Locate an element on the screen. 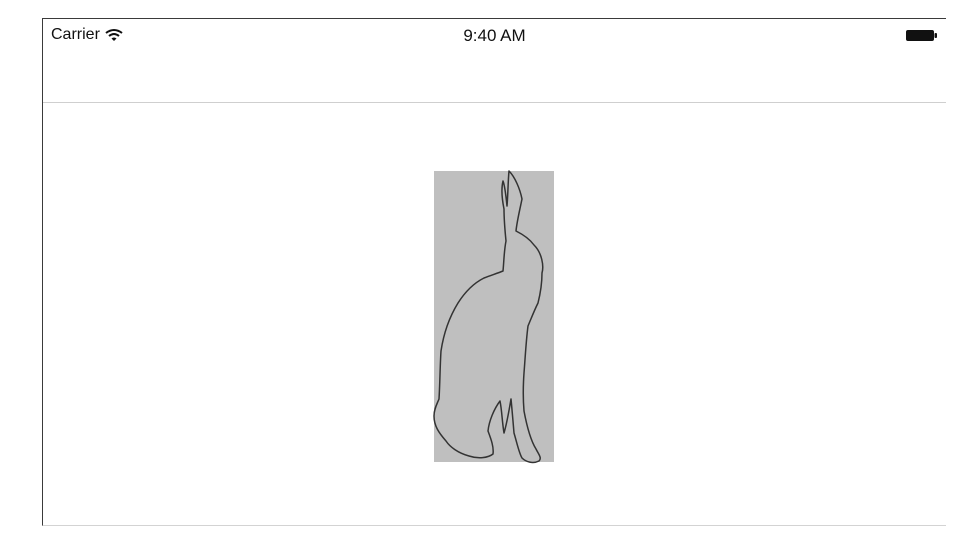 The image size is (970, 536). battery-icon is located at coordinates (921, 35).